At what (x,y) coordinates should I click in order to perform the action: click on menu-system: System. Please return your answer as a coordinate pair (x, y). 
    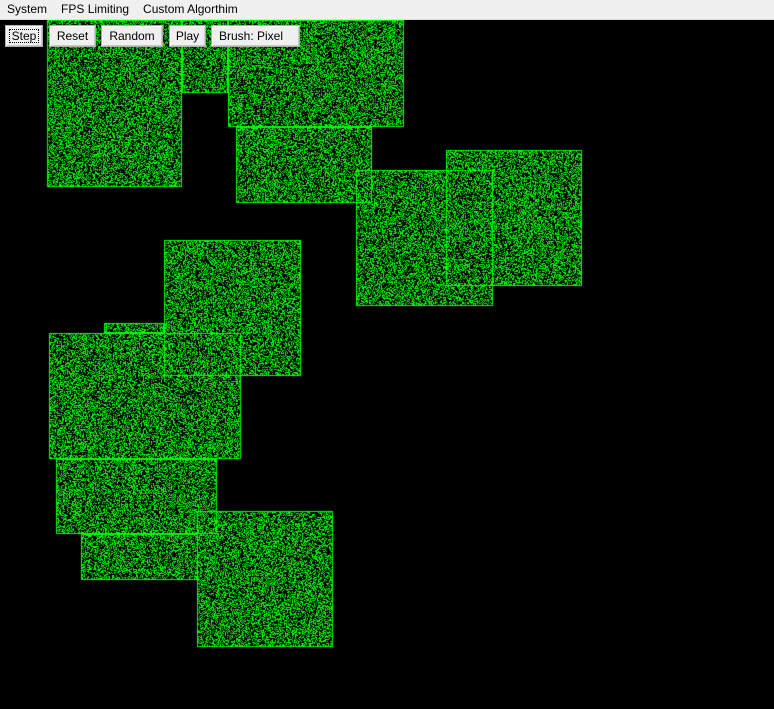
    Looking at the image, I should click on (27, 9).